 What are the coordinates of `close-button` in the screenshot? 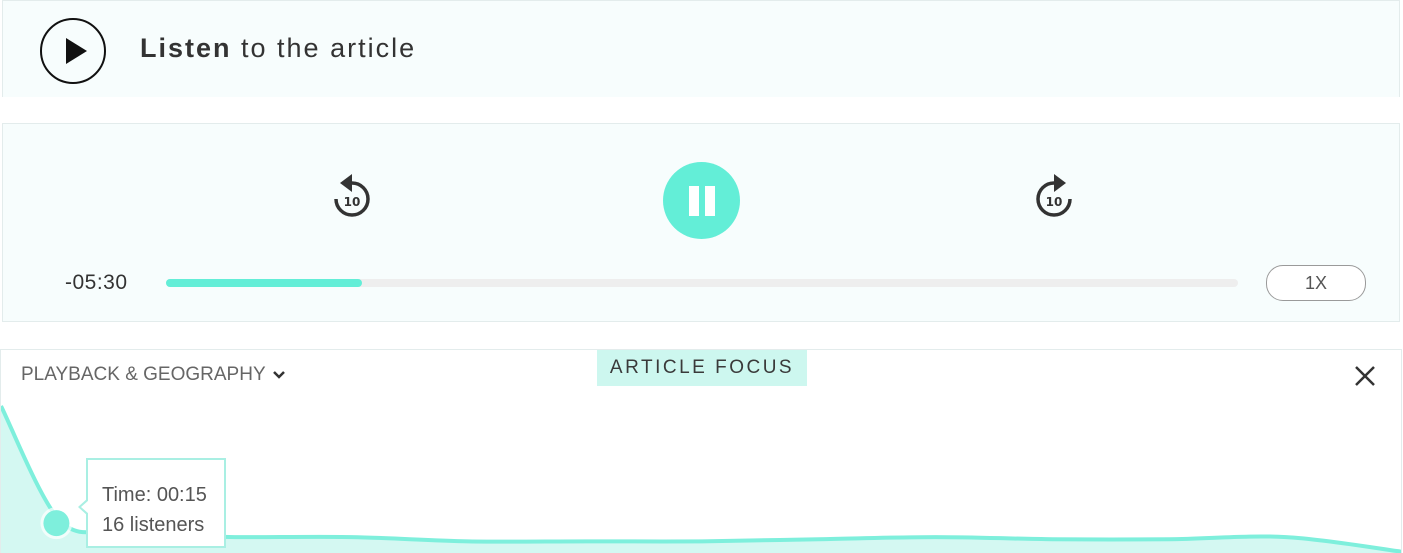 It's located at (1365, 376).